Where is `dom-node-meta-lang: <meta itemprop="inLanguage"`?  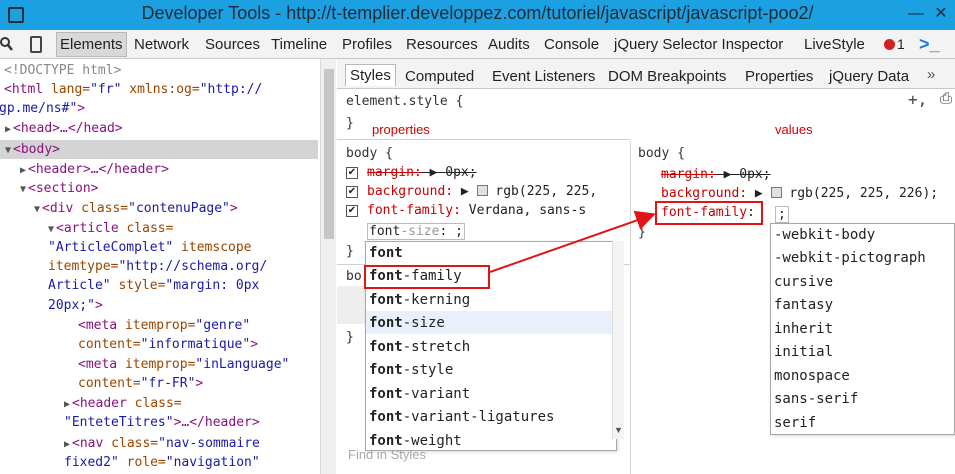
dom-node-meta-lang: <meta itemprop="inLanguage" is located at coordinates (183, 364).